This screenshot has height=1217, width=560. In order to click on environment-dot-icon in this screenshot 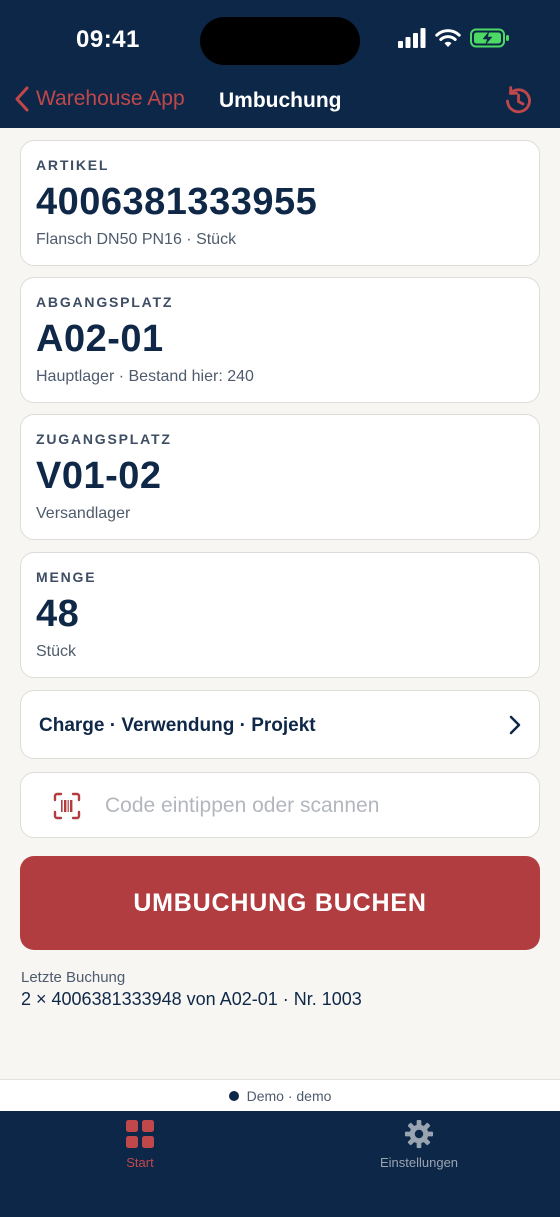, I will do `click(233, 1095)`.